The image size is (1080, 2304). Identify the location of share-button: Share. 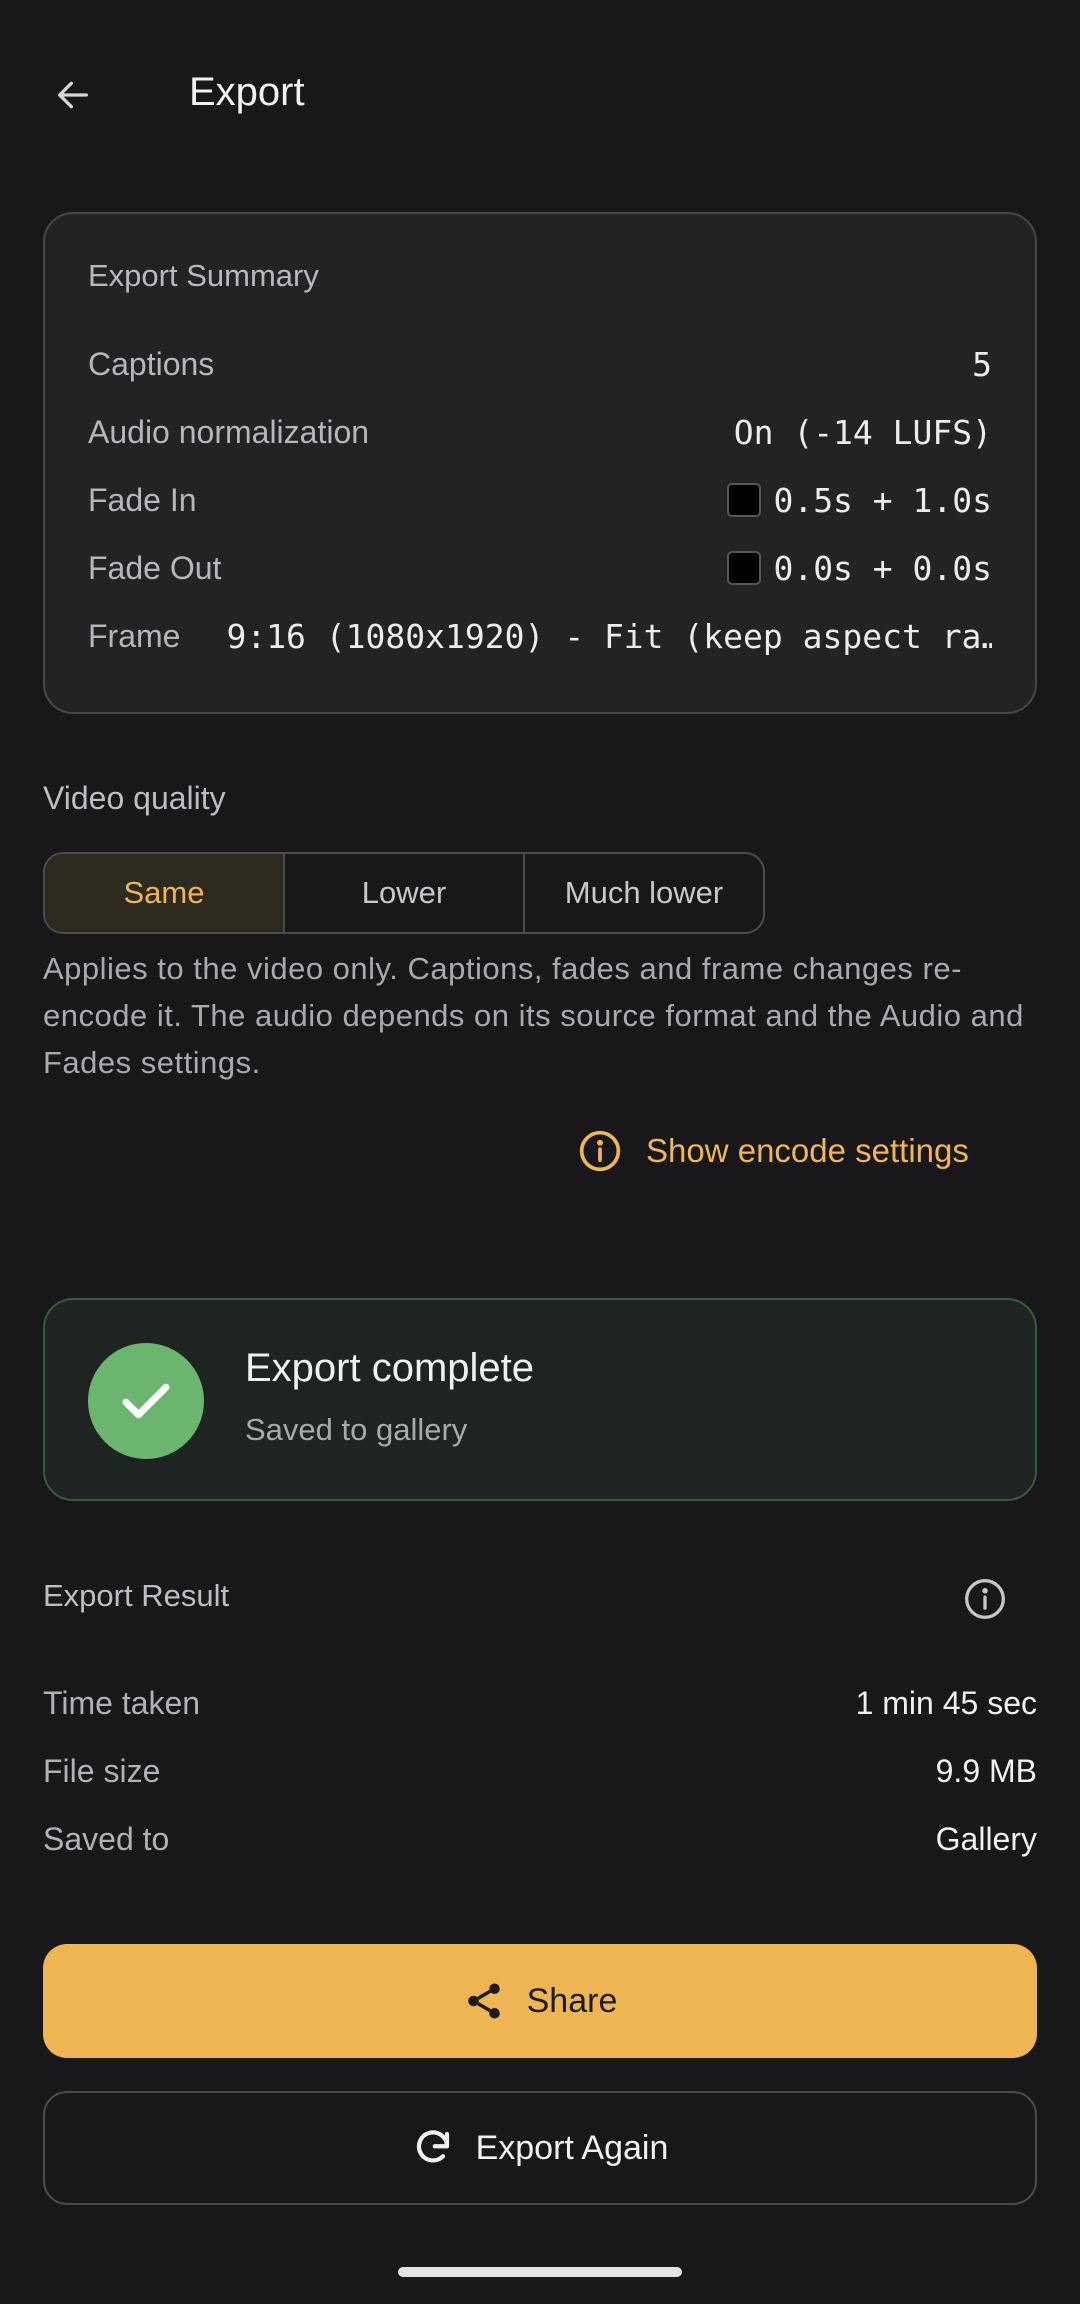
(540, 2001).